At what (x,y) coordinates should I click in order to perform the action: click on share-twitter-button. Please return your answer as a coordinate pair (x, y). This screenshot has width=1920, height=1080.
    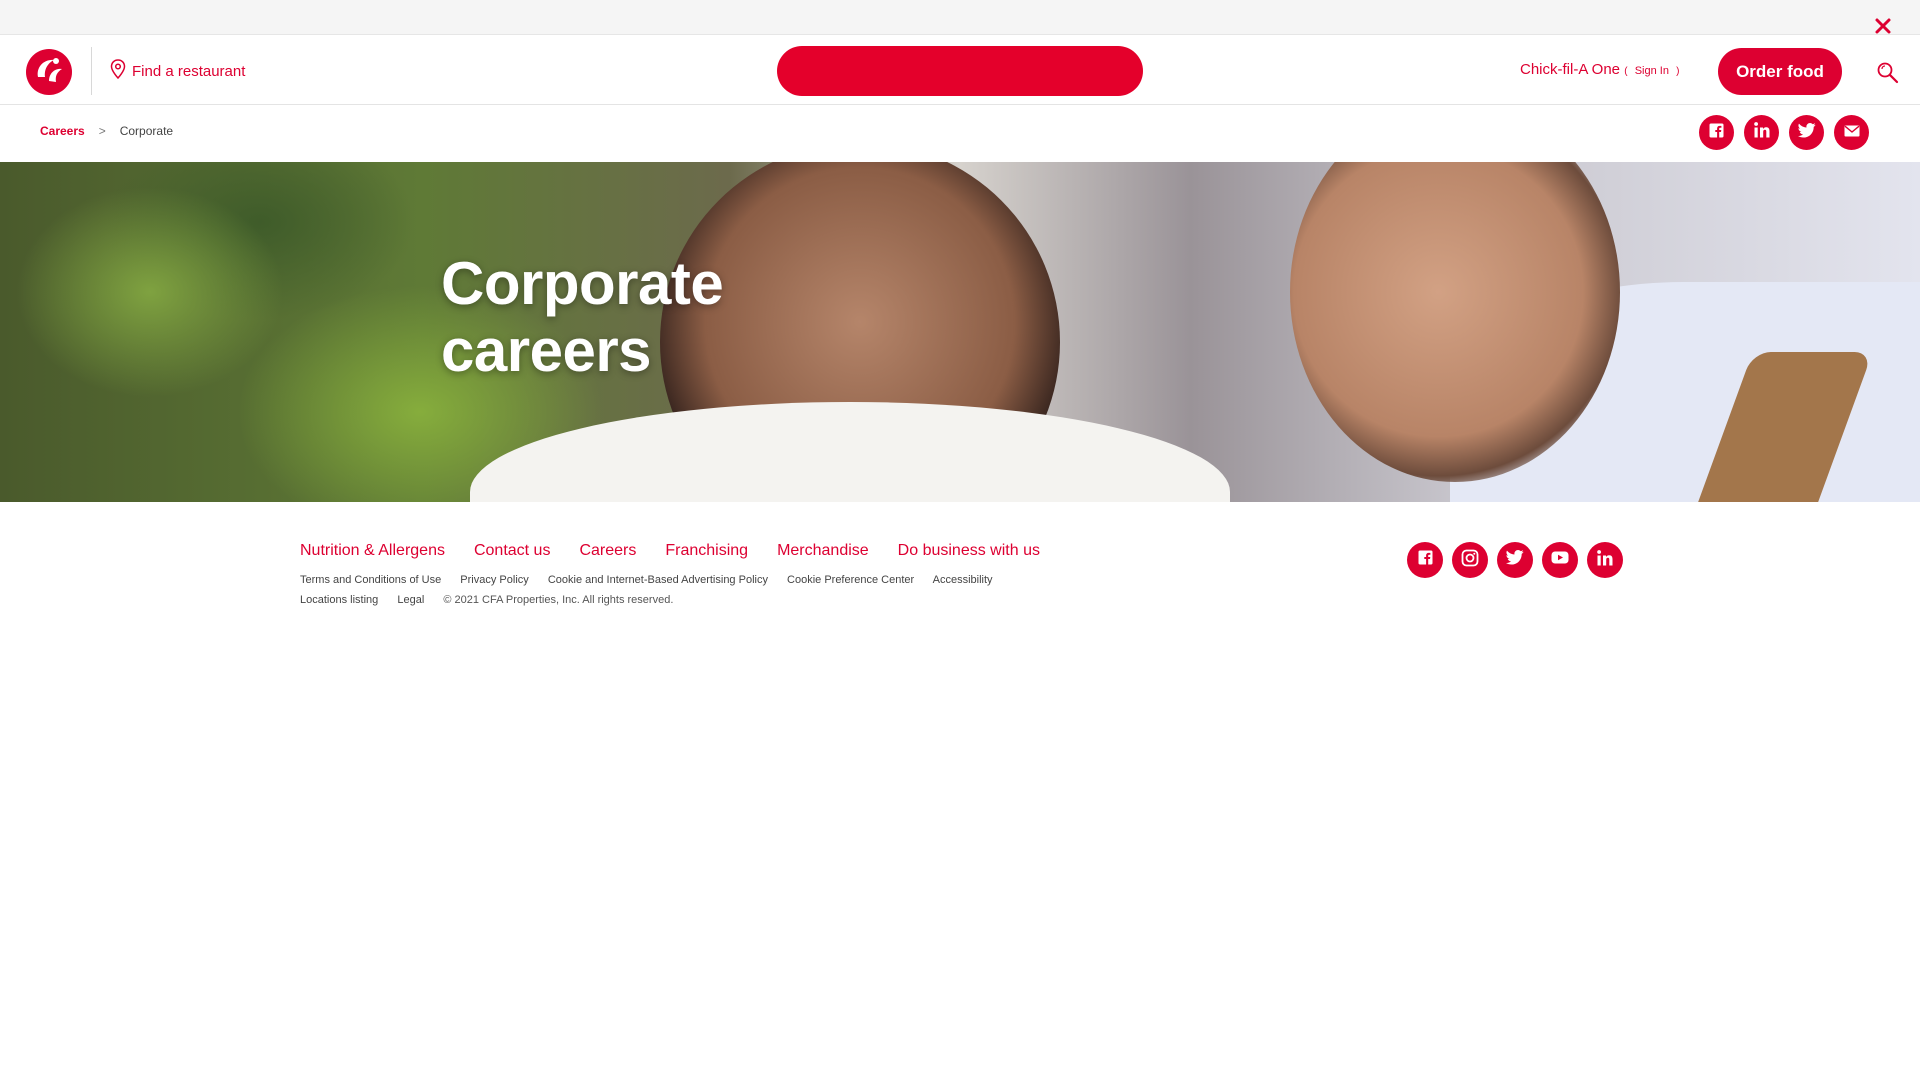
    Looking at the image, I should click on (1806, 132).